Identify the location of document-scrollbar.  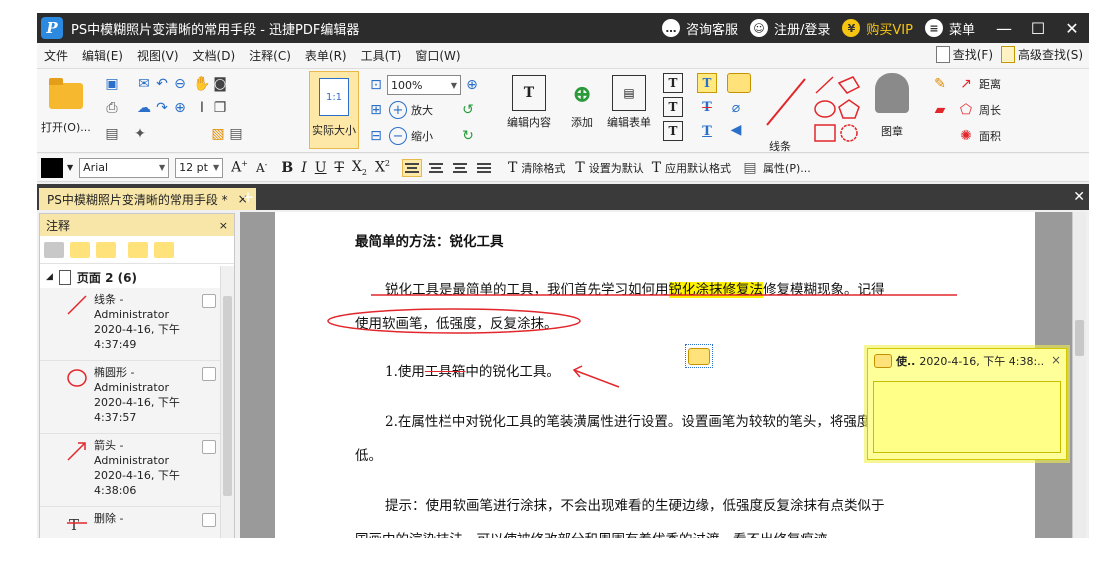
(1079, 375).